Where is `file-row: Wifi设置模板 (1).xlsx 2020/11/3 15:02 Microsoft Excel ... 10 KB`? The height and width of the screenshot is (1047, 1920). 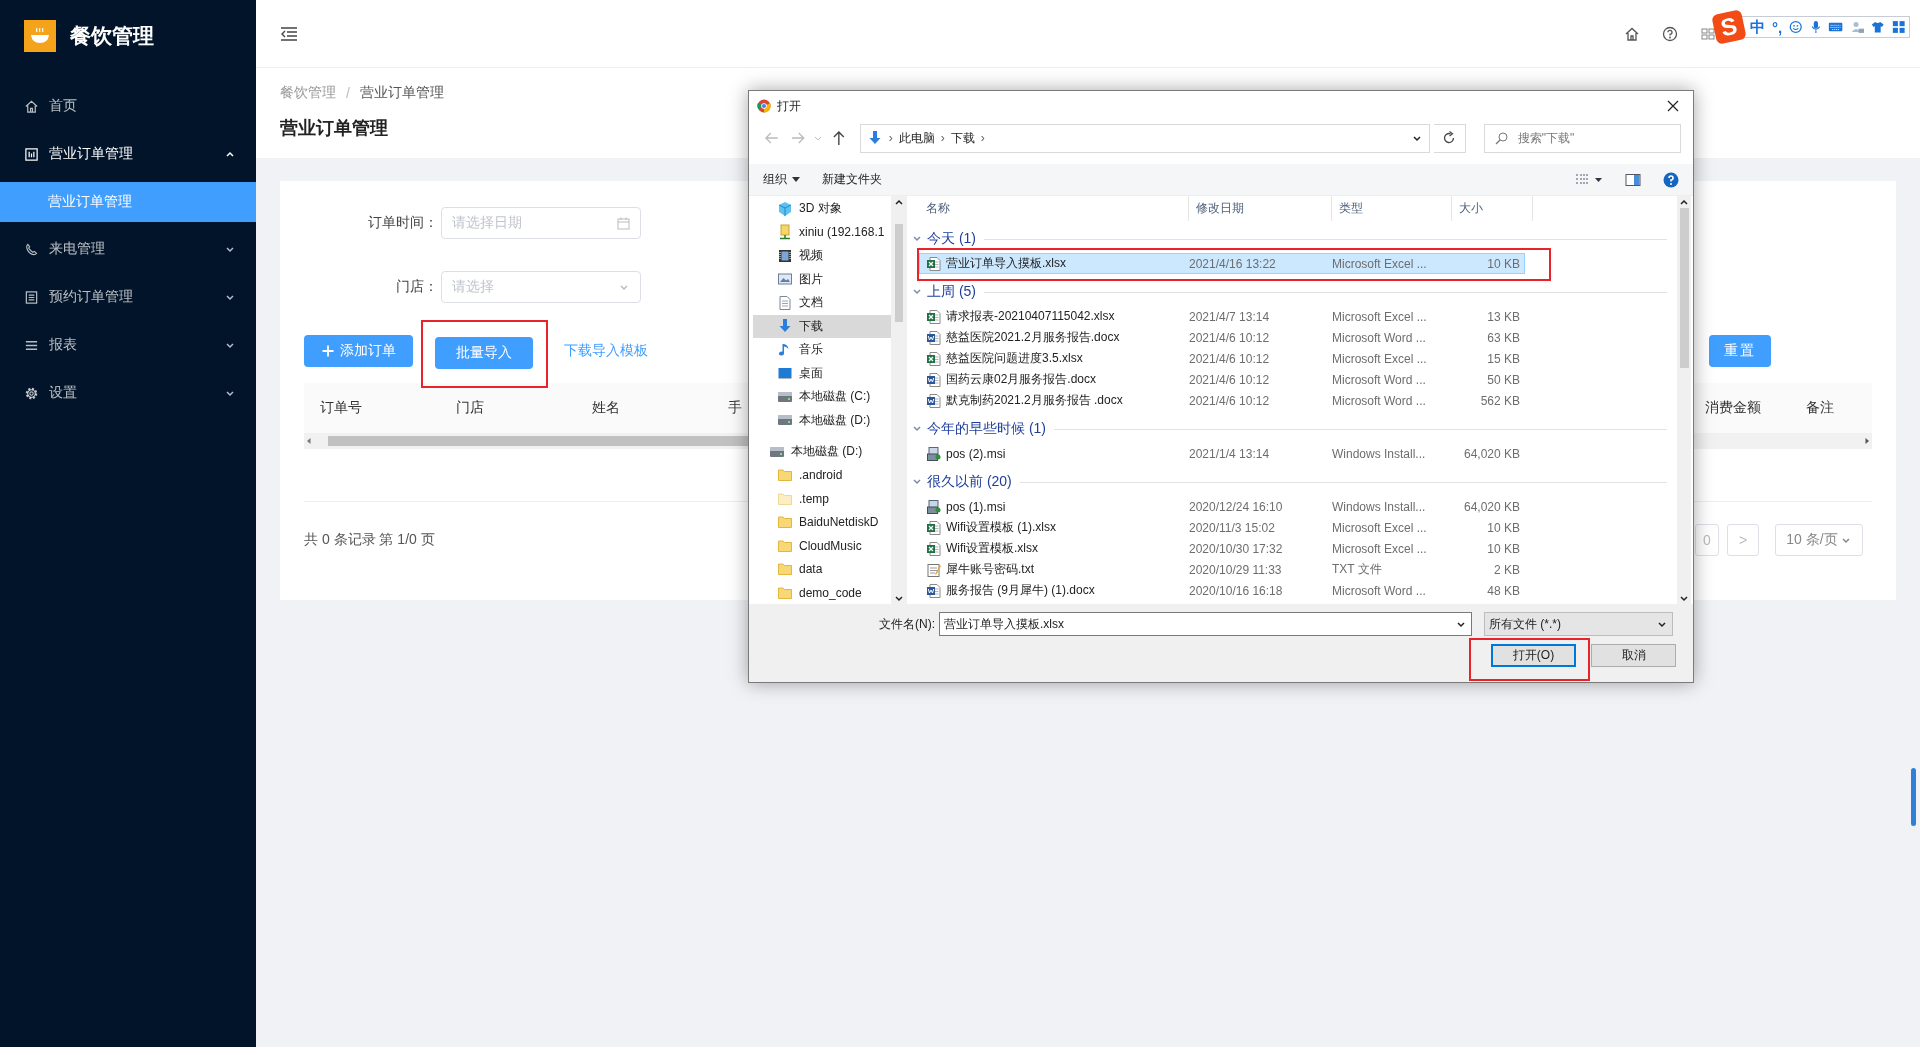 file-row: Wifi设置模板 (1).xlsx 2020/11/3 15:02 Microsoft Excel ... 10 KB is located at coordinates (1222, 527).